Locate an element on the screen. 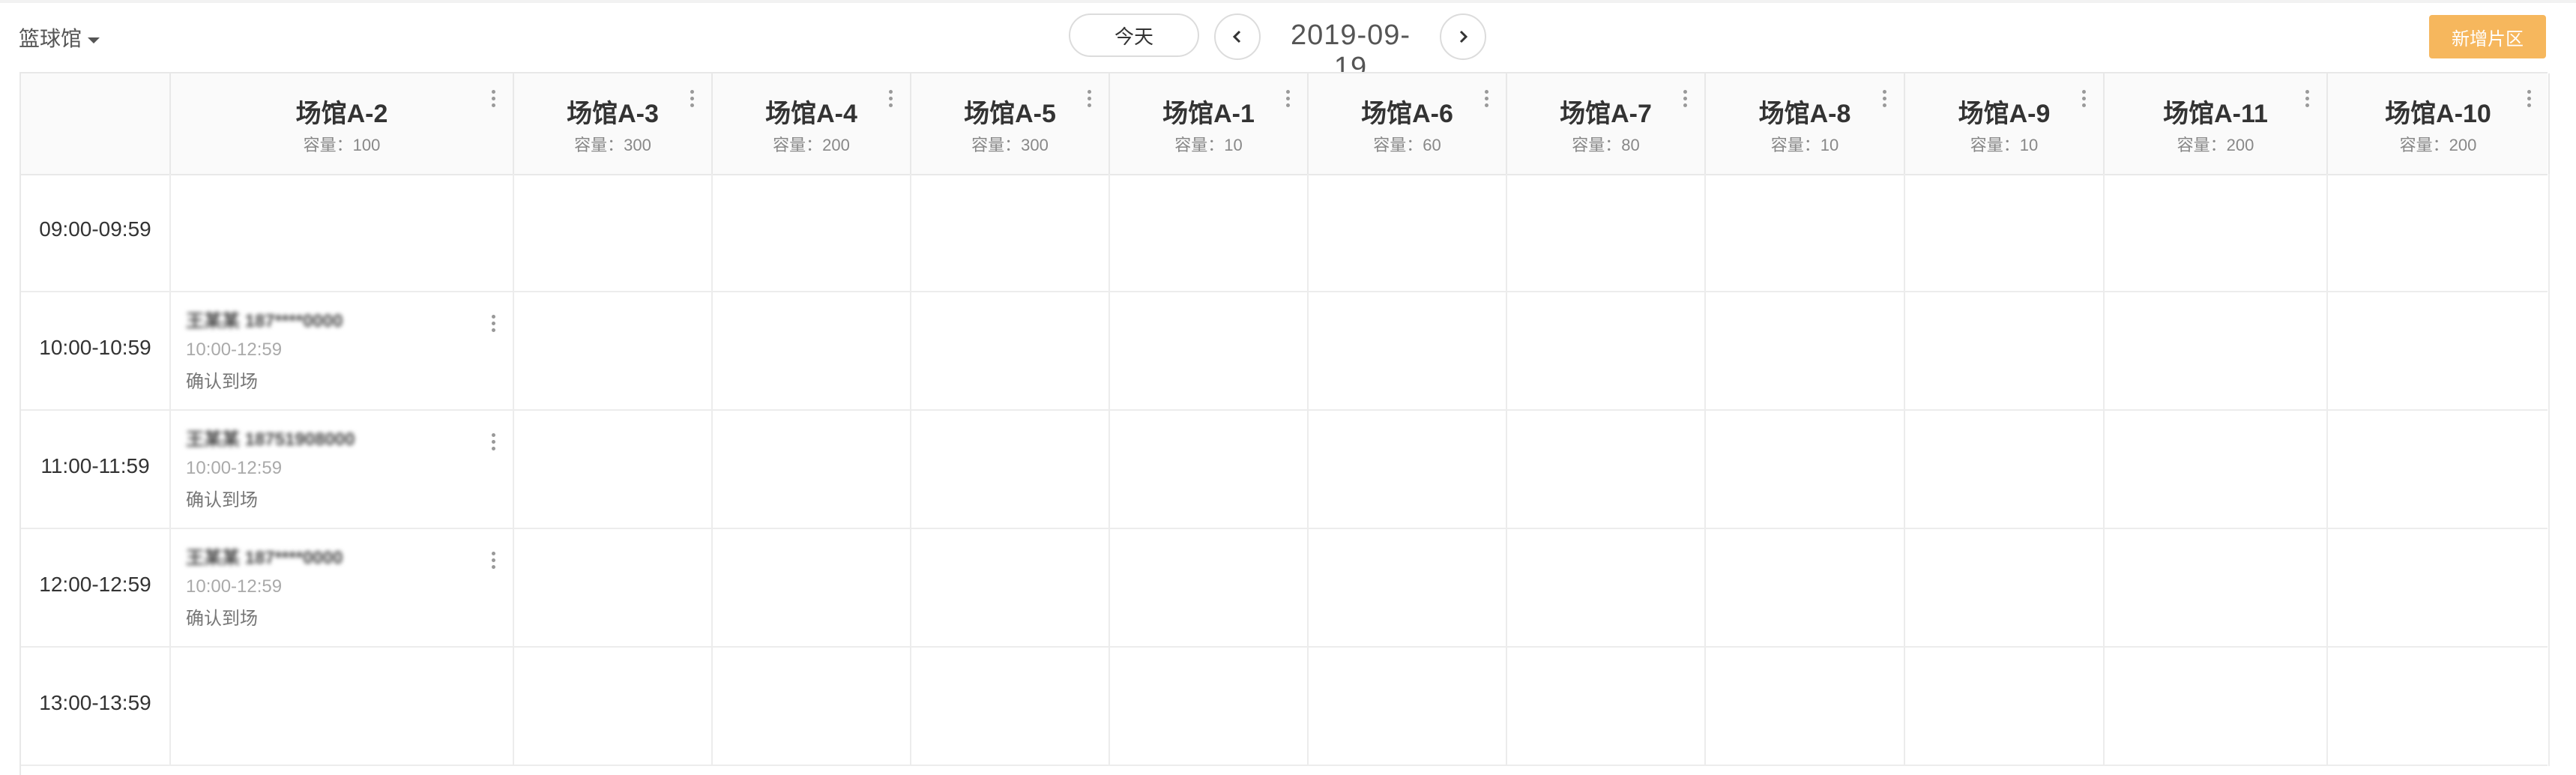 Image resolution: width=2576 pixels, height=775 pixels. venue-column-header: 场馆A-4 容量：200 is located at coordinates (812, 124).